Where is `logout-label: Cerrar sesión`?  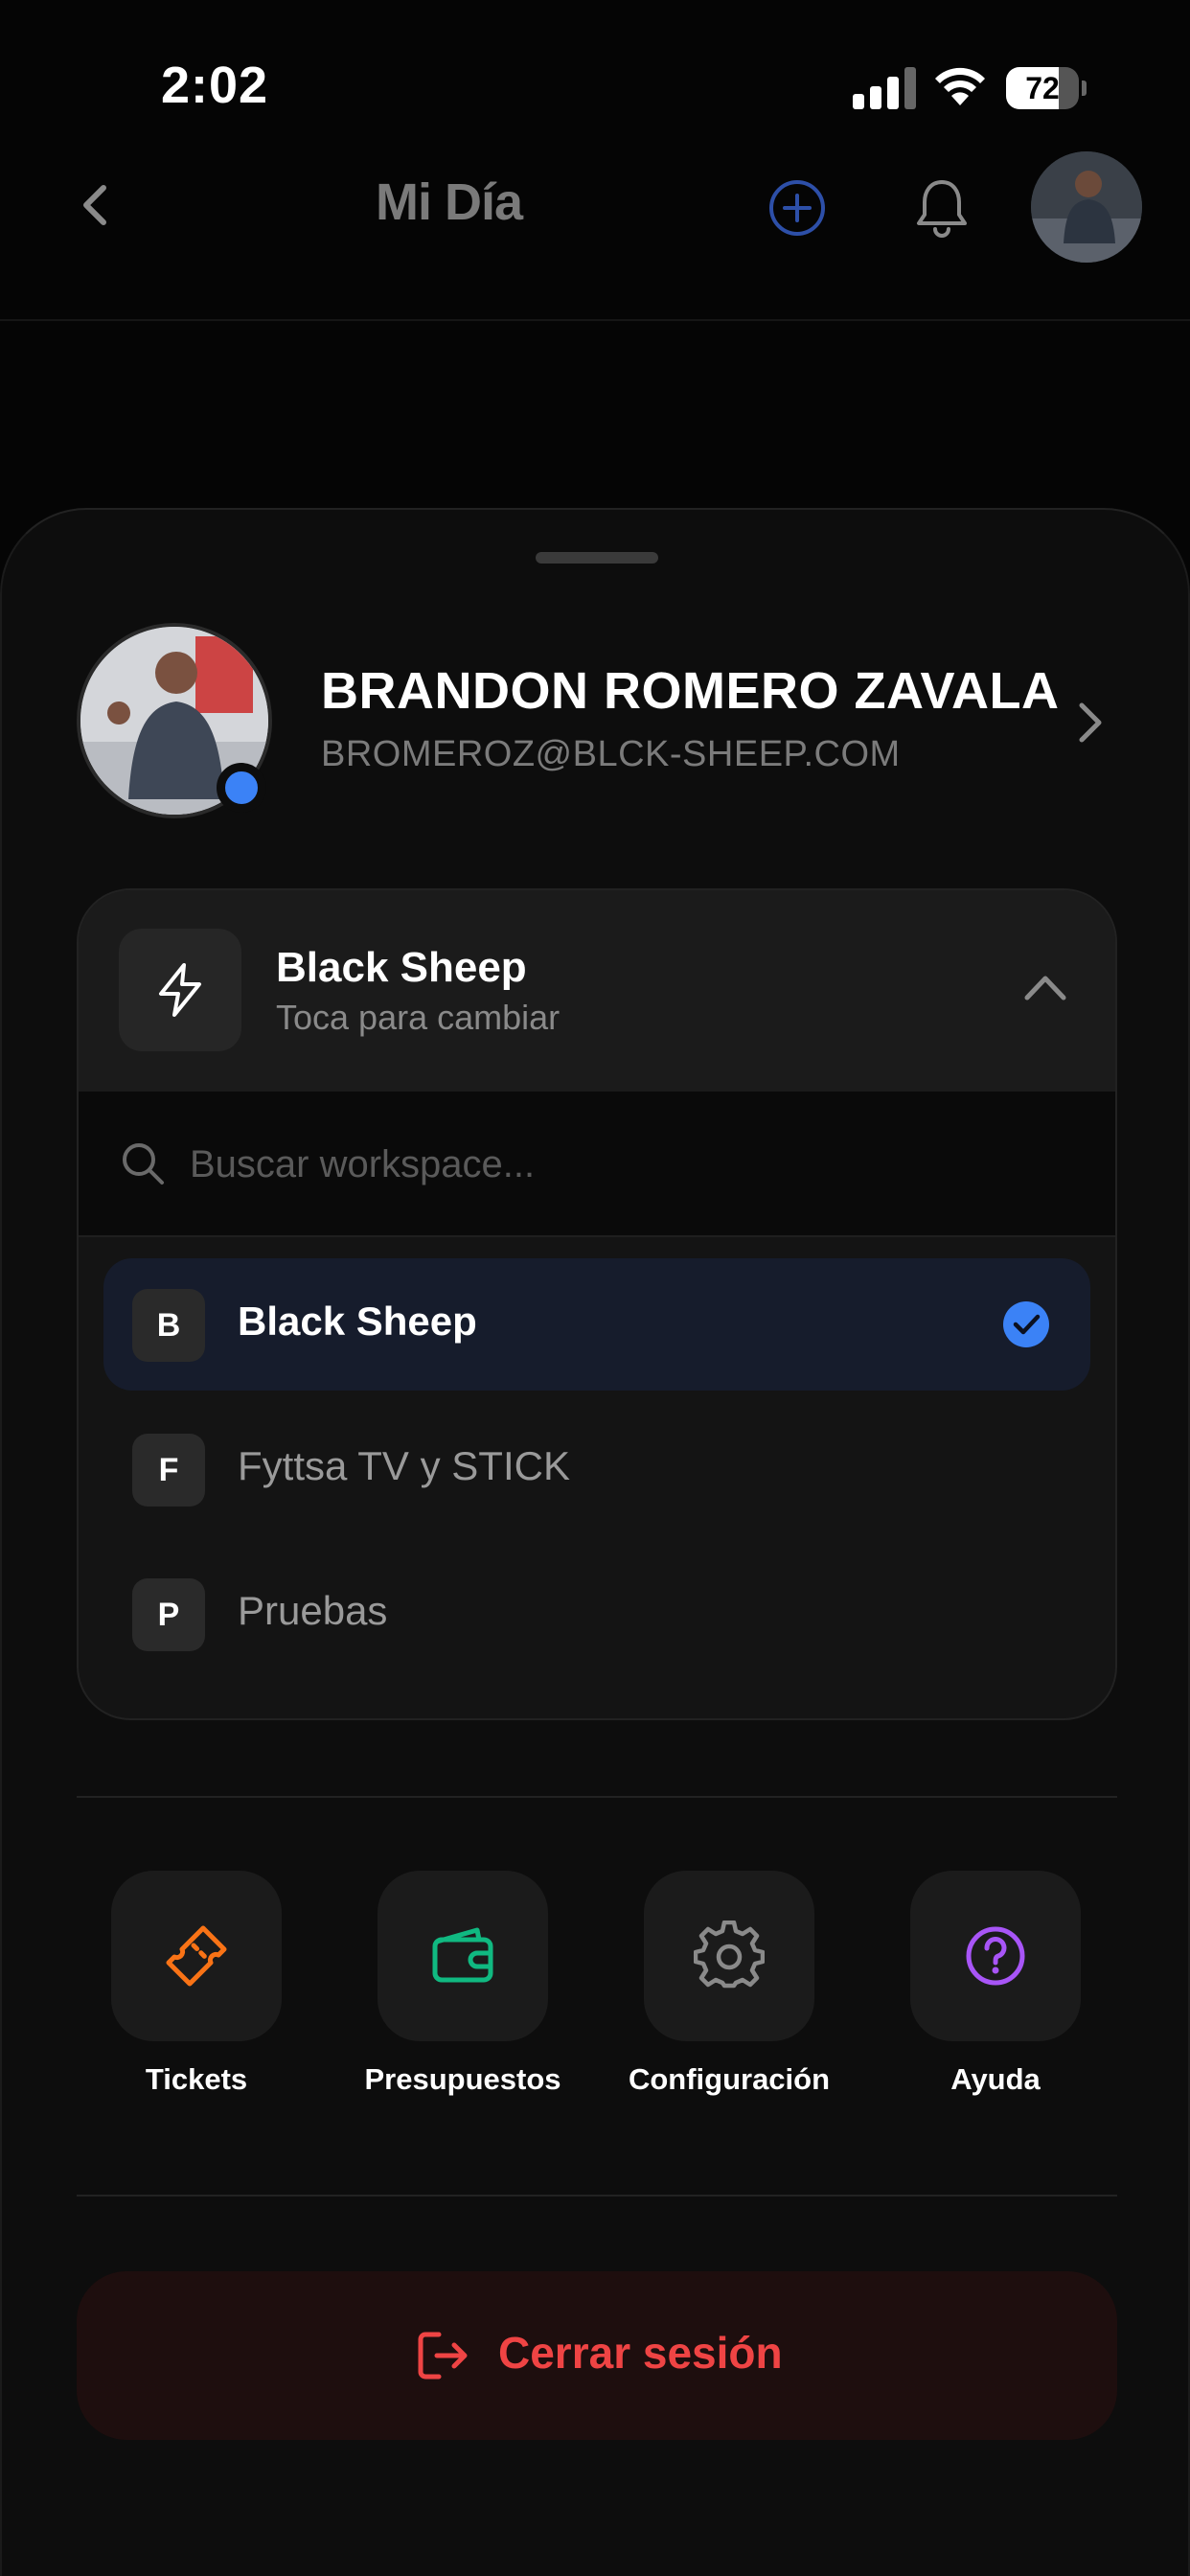
logout-label: Cerrar sesión is located at coordinates (640, 2353).